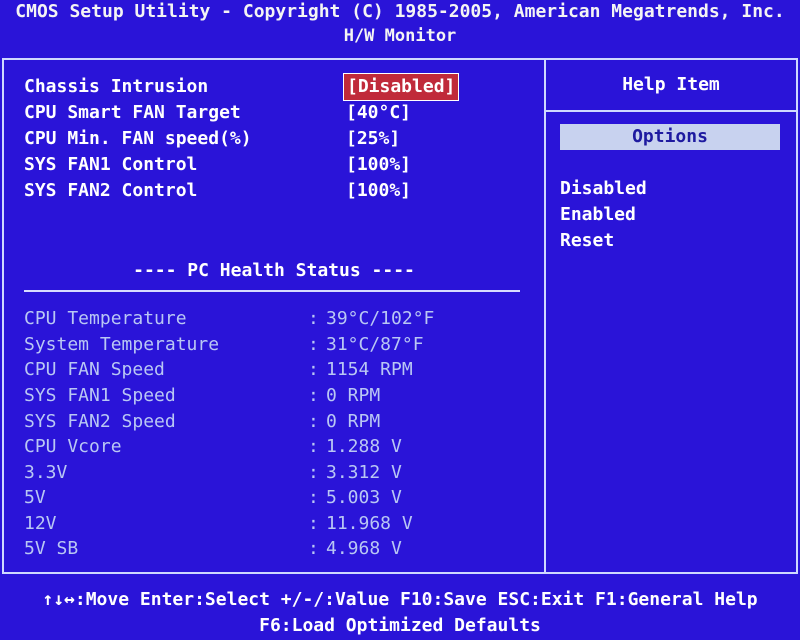 This screenshot has height=640, width=800. I want to click on stat-value: 1.288 V, so click(364, 446).